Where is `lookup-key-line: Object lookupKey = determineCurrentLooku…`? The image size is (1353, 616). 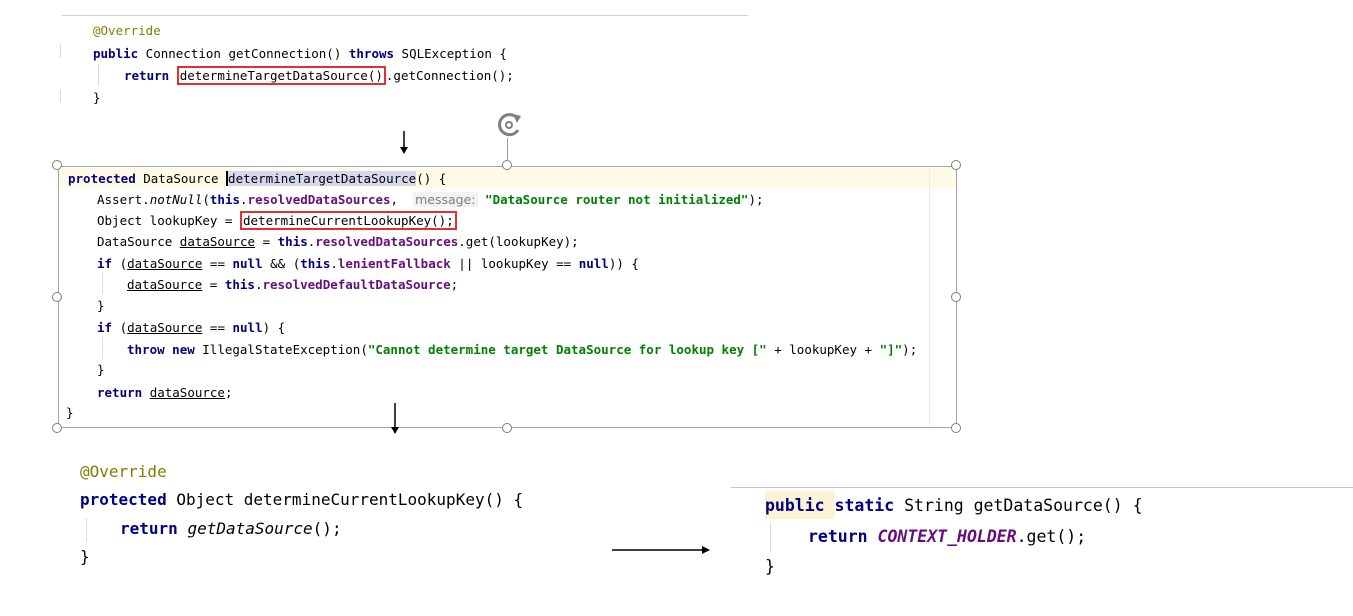 lookup-key-line: Object lookupKey = determineCurrentLooku… is located at coordinates (277, 220).